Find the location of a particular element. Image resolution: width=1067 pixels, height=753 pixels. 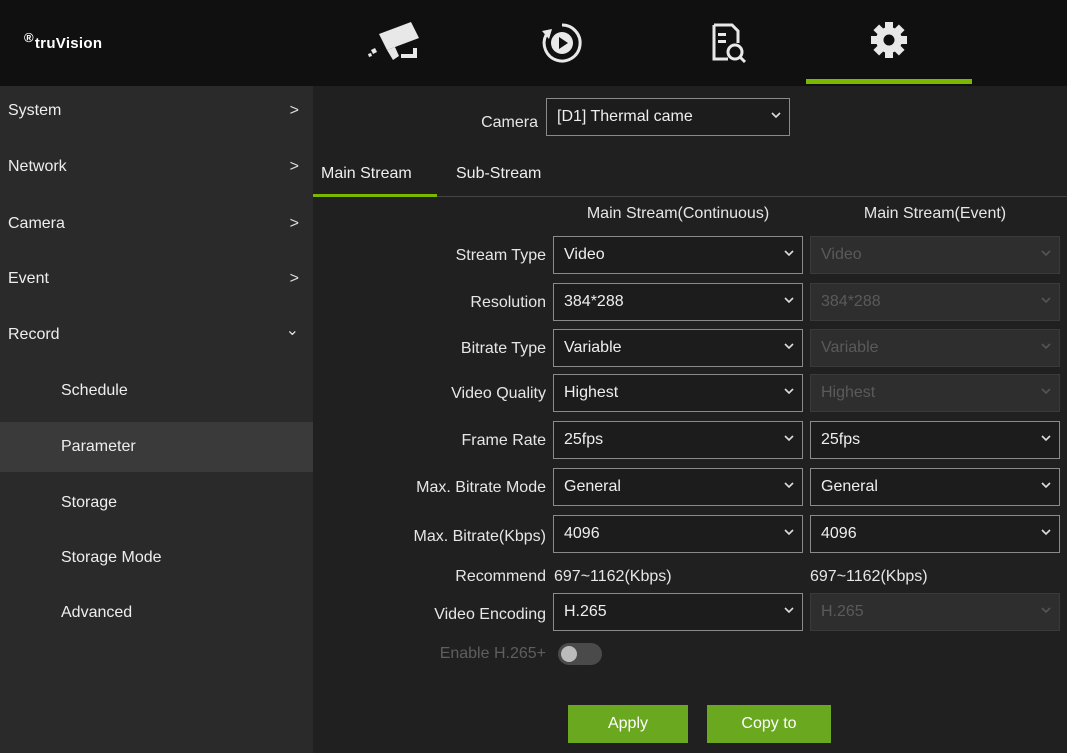

column-header-continuous: Main Stream(Continuous) is located at coordinates (678, 213).